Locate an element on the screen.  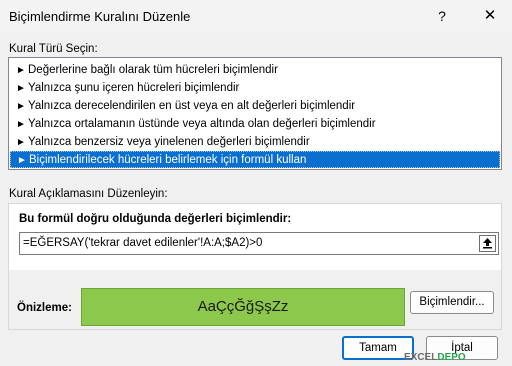
collapse-dialog-button is located at coordinates (487, 243).